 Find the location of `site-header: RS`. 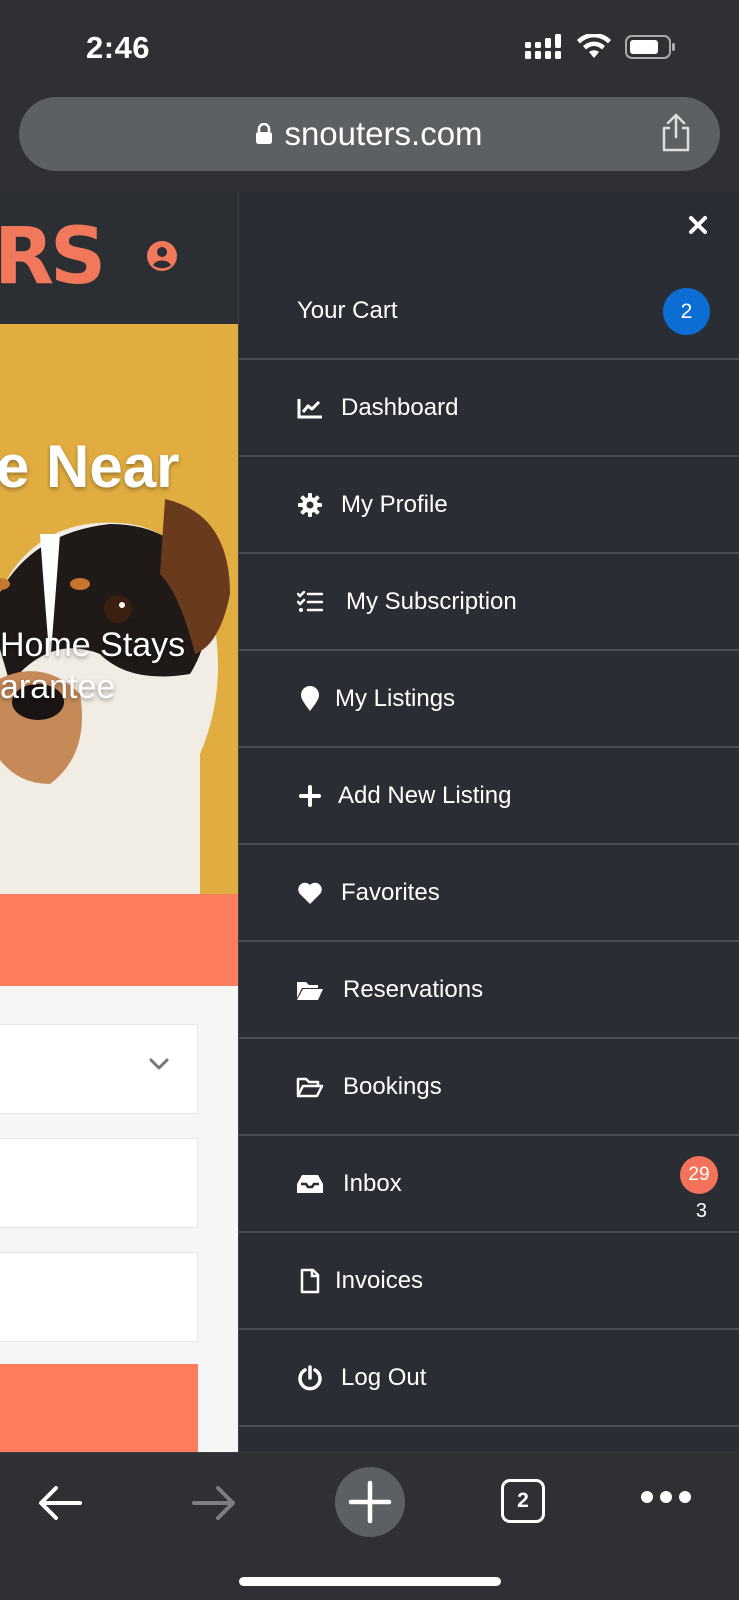

site-header: RS is located at coordinates (119, 258).